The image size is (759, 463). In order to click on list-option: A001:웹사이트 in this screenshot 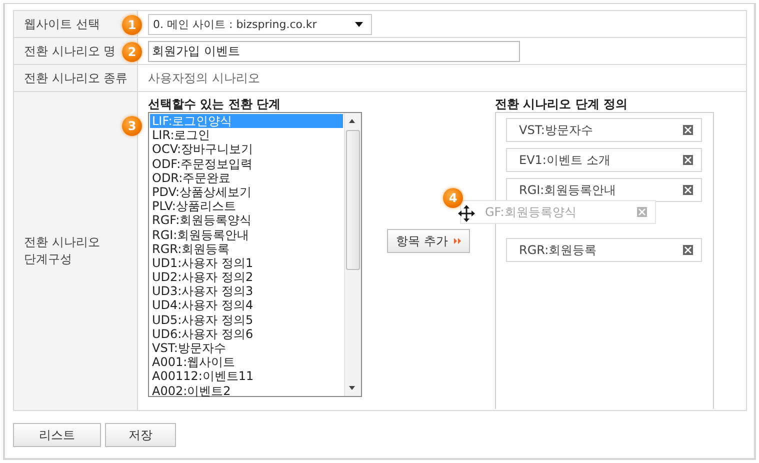, I will do `click(246, 362)`.